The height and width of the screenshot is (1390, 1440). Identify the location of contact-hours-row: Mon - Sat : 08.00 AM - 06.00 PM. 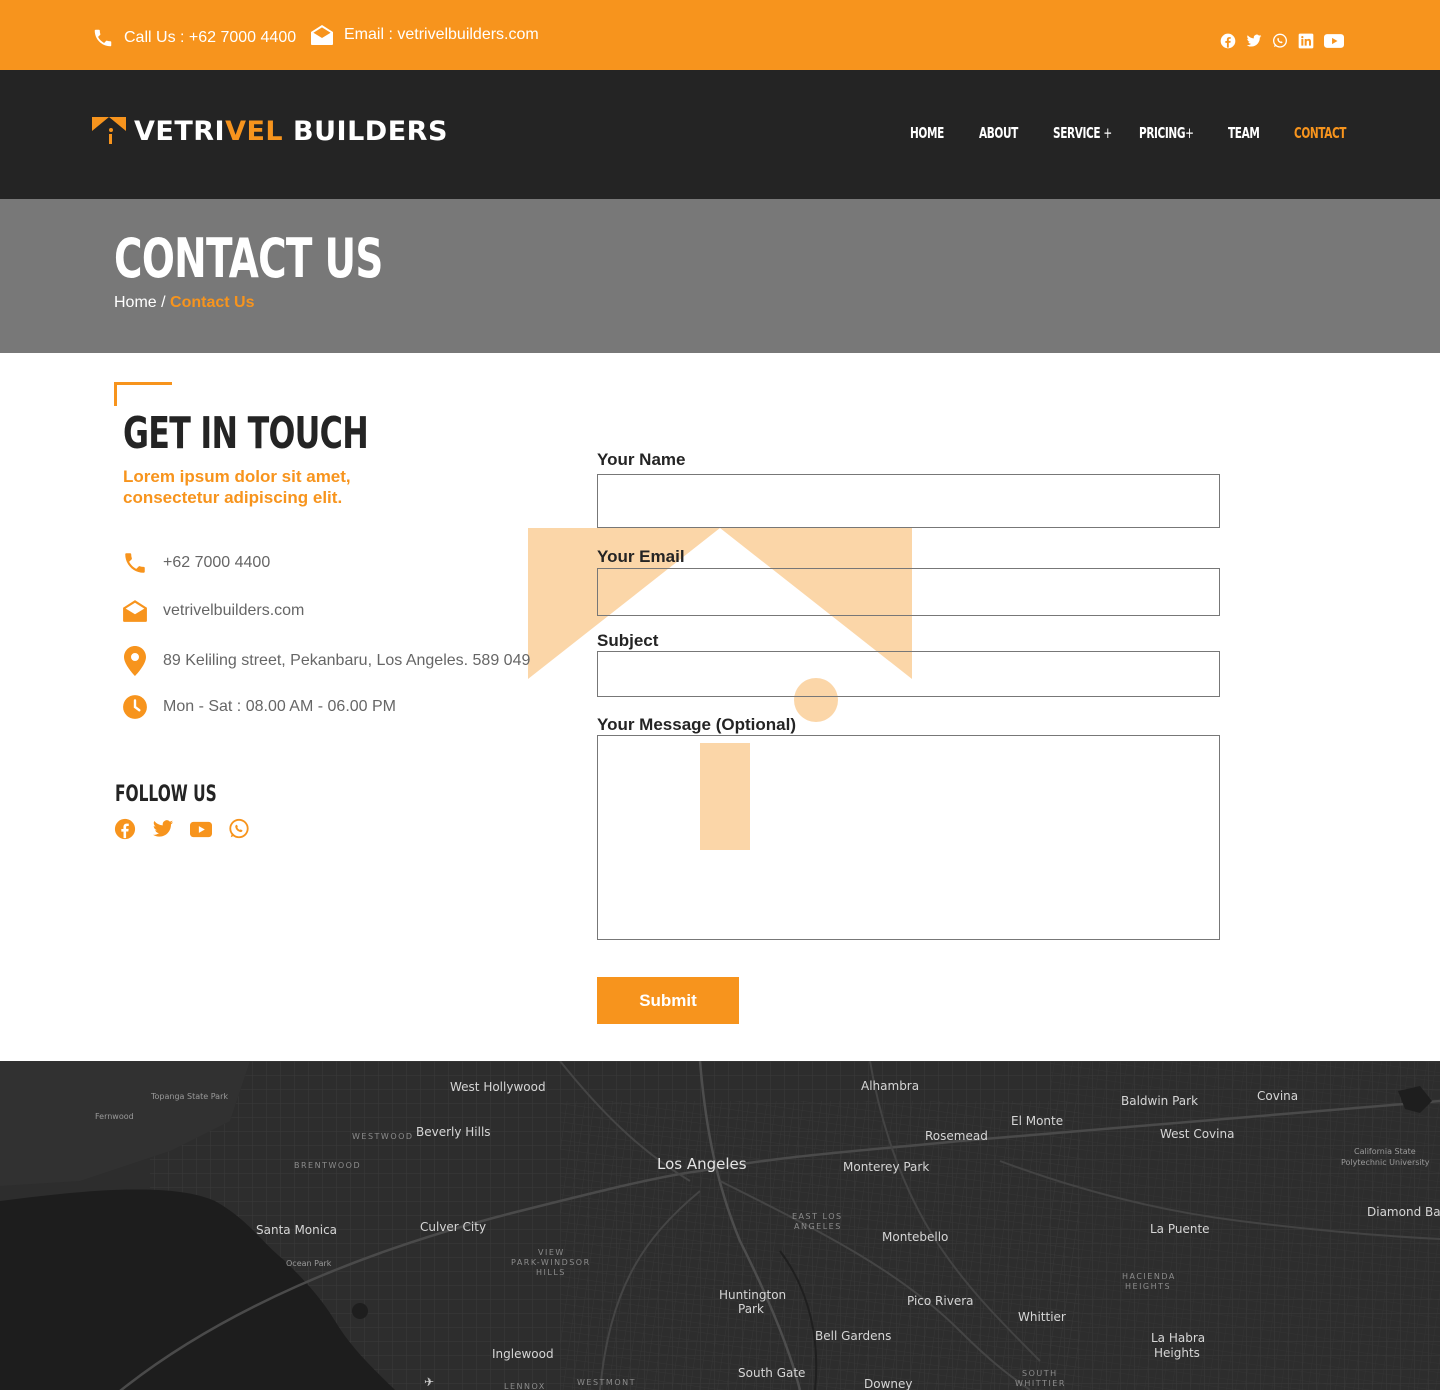
(259, 707).